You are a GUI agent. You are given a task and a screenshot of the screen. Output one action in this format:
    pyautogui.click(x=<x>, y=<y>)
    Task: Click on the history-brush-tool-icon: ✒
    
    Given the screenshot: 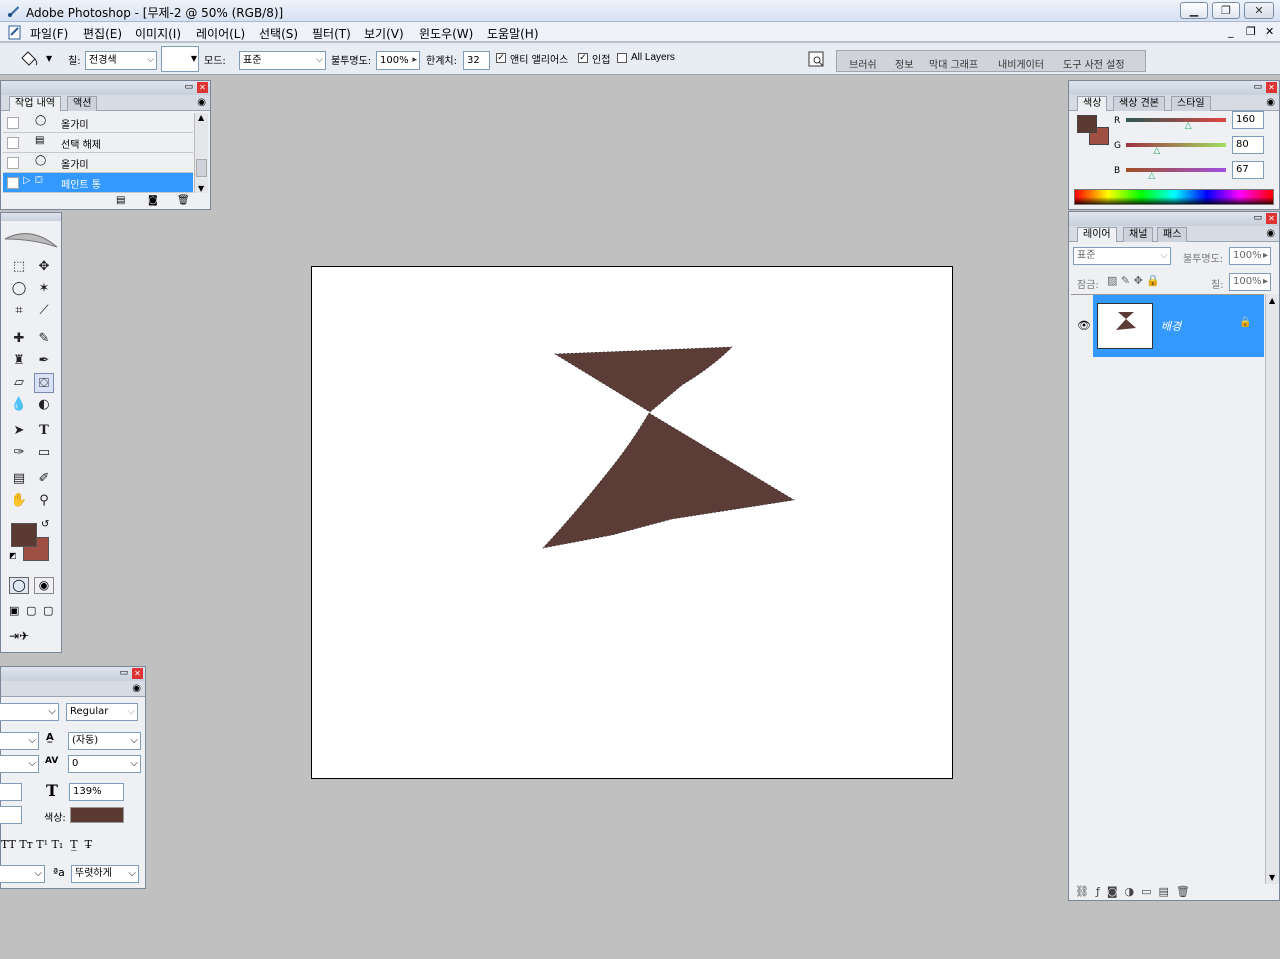 What is the action you would take?
    pyautogui.click(x=44, y=361)
    